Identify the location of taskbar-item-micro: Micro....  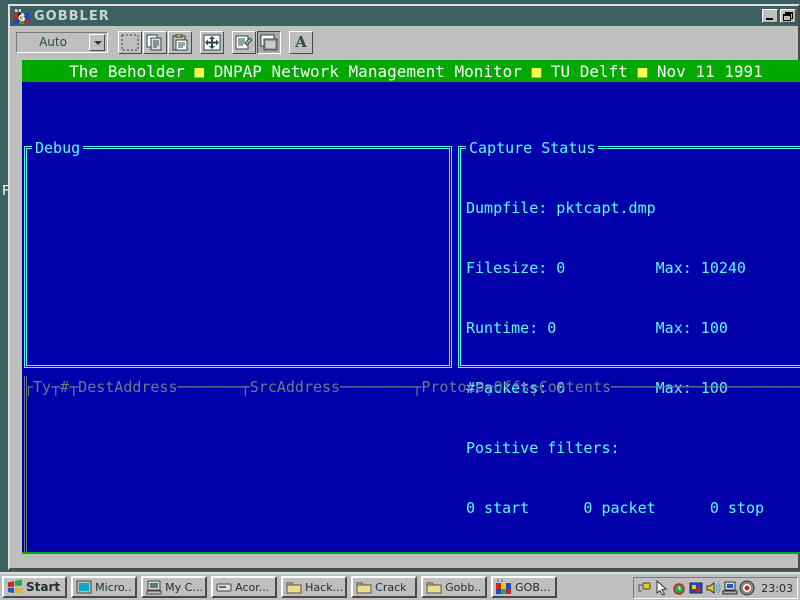
(104, 587).